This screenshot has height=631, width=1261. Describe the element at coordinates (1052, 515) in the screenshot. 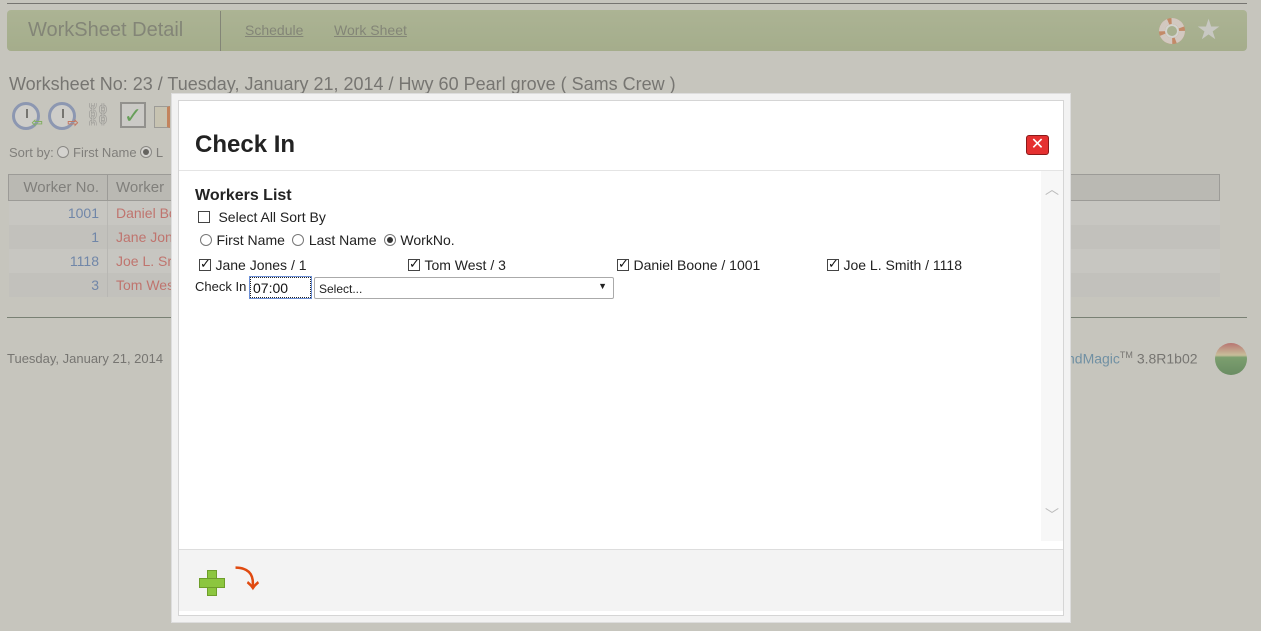

I see `scroll-down-icon: ﹀` at that location.